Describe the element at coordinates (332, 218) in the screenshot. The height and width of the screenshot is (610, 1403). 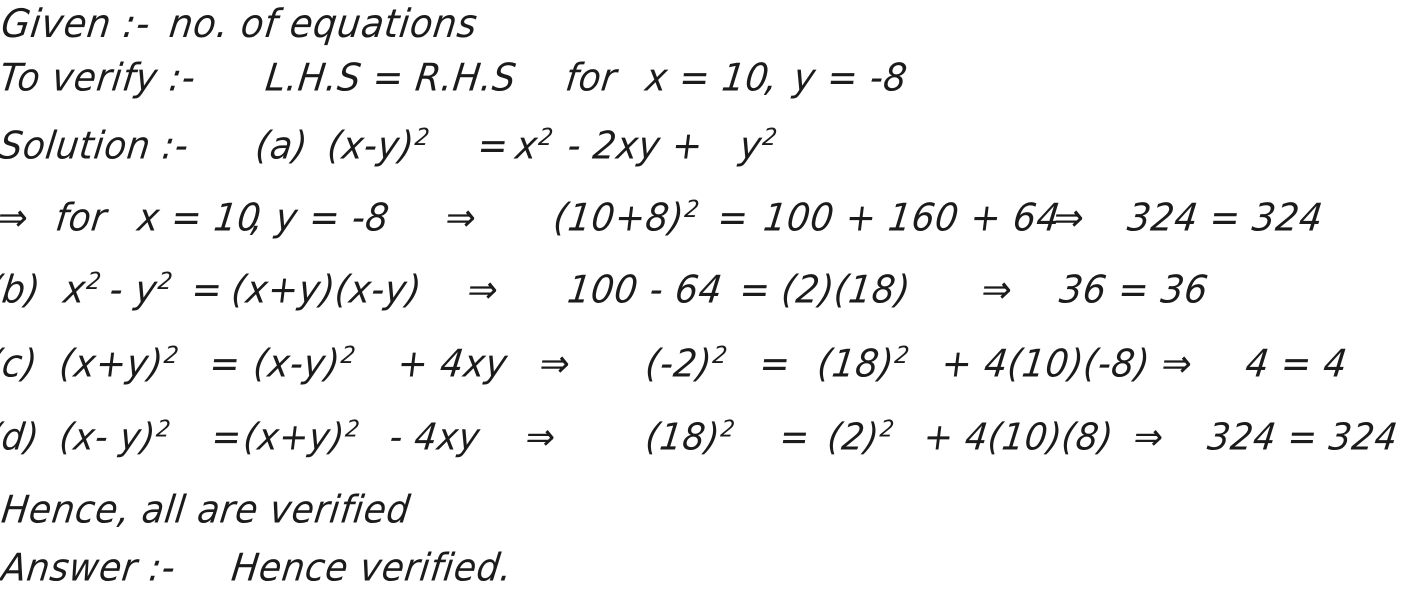
I see `substitution-a-y-value: y = -8` at that location.